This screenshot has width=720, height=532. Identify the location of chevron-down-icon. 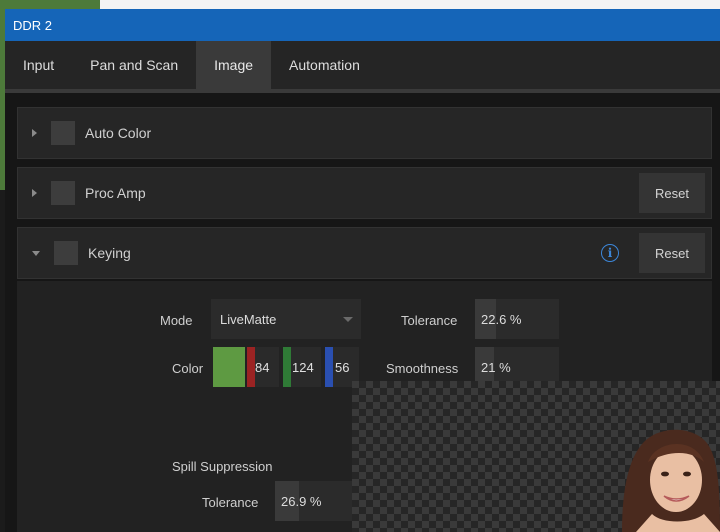
(348, 319).